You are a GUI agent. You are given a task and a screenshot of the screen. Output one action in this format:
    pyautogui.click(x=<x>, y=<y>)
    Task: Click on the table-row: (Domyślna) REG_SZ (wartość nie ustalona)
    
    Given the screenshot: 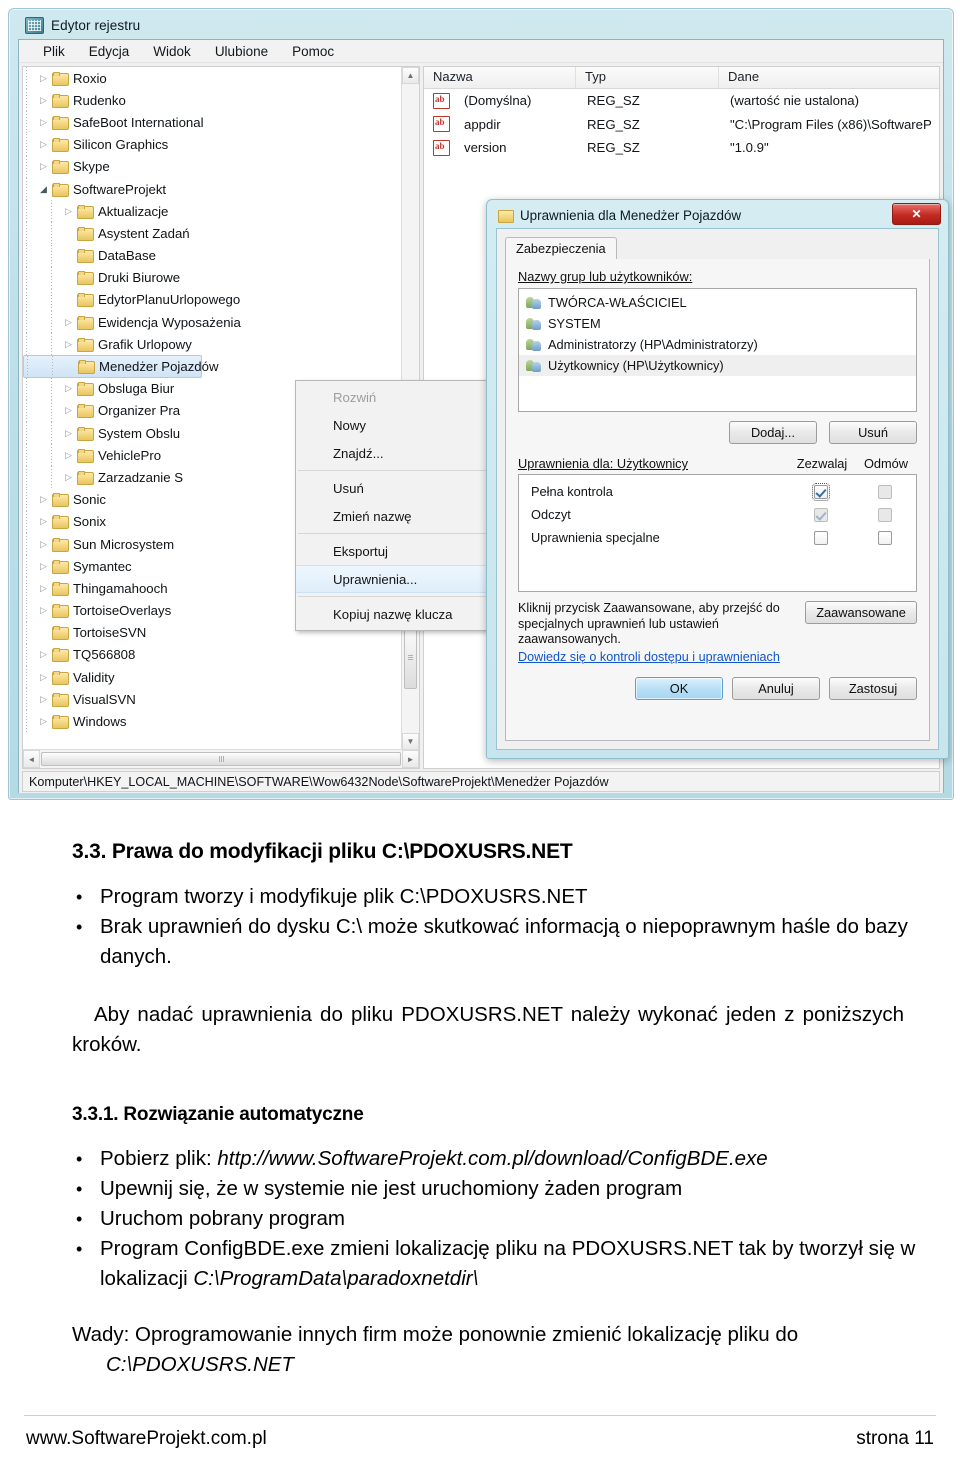 What is the action you would take?
    pyautogui.click(x=681, y=101)
    